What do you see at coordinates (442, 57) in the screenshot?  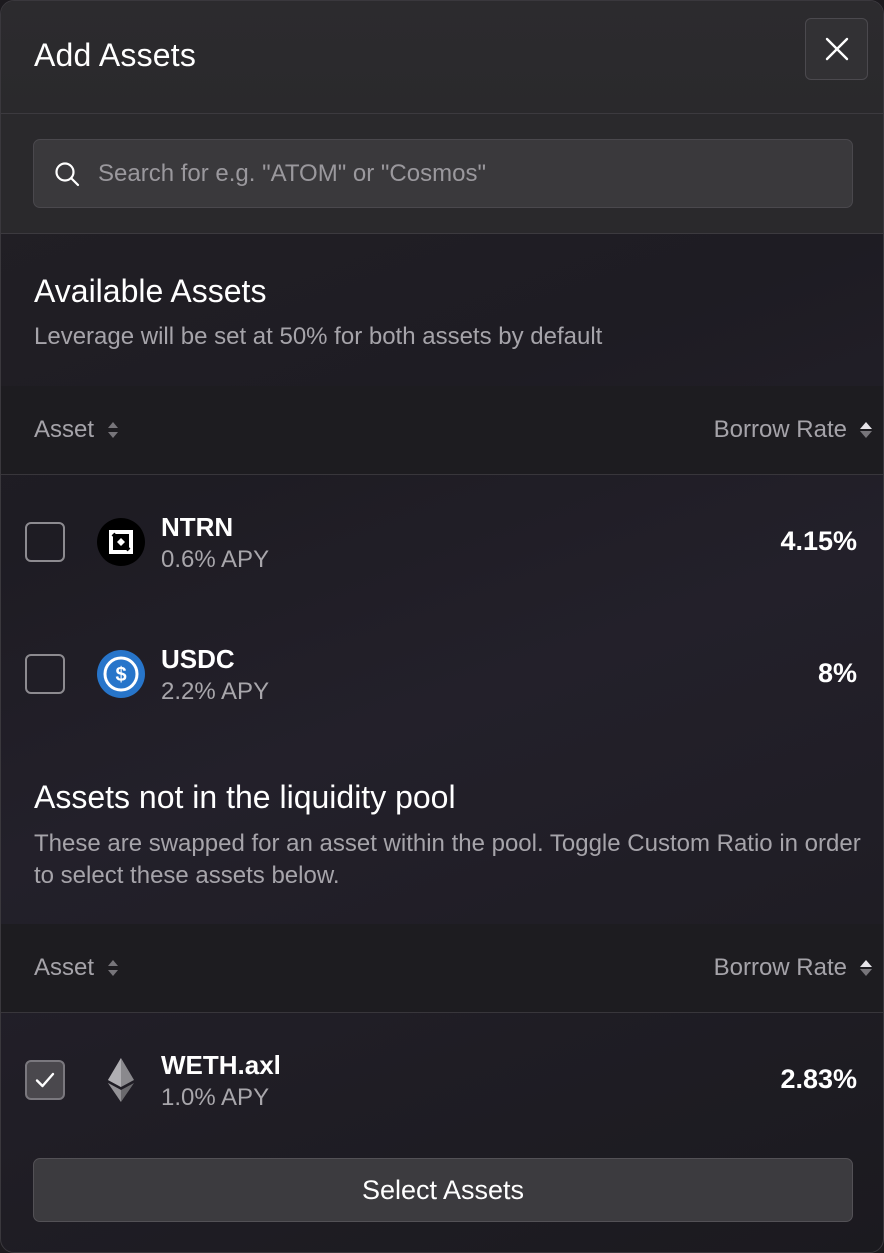 I see `modal-header: Add Assets` at bounding box center [442, 57].